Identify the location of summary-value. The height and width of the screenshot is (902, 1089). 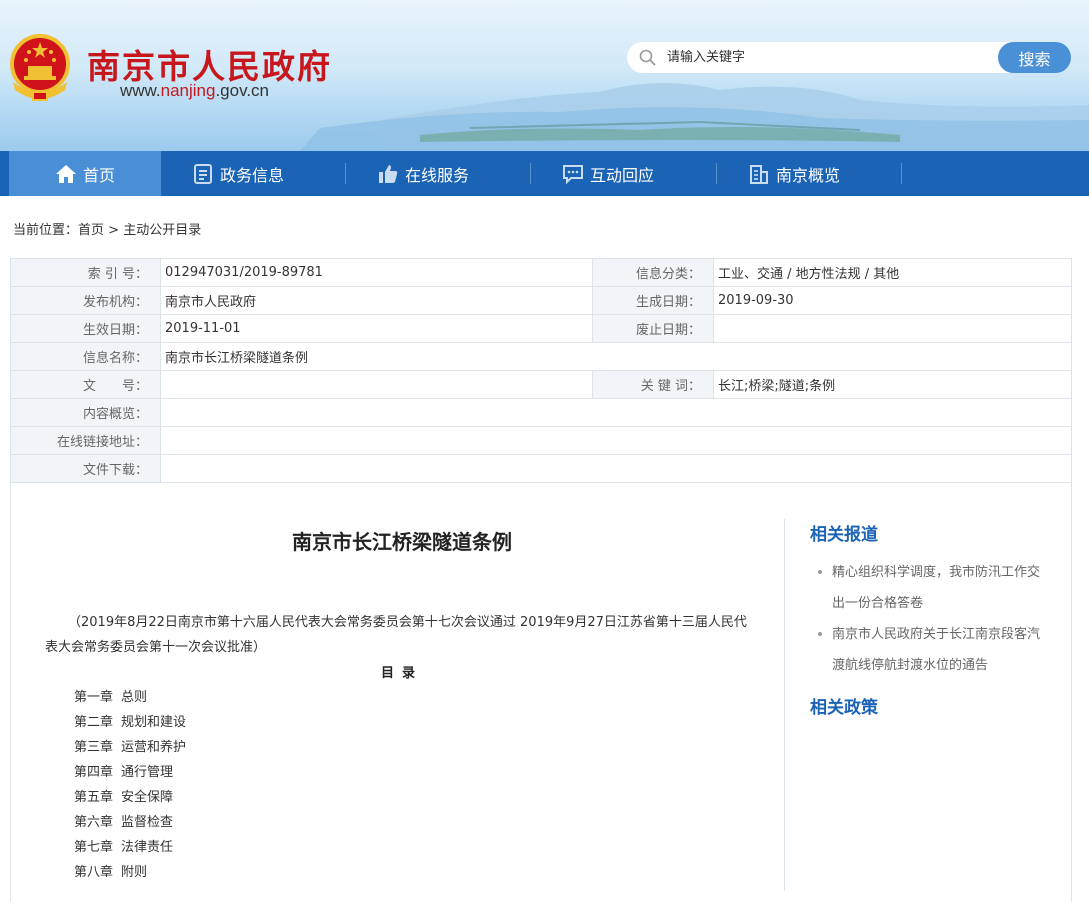
(616, 412).